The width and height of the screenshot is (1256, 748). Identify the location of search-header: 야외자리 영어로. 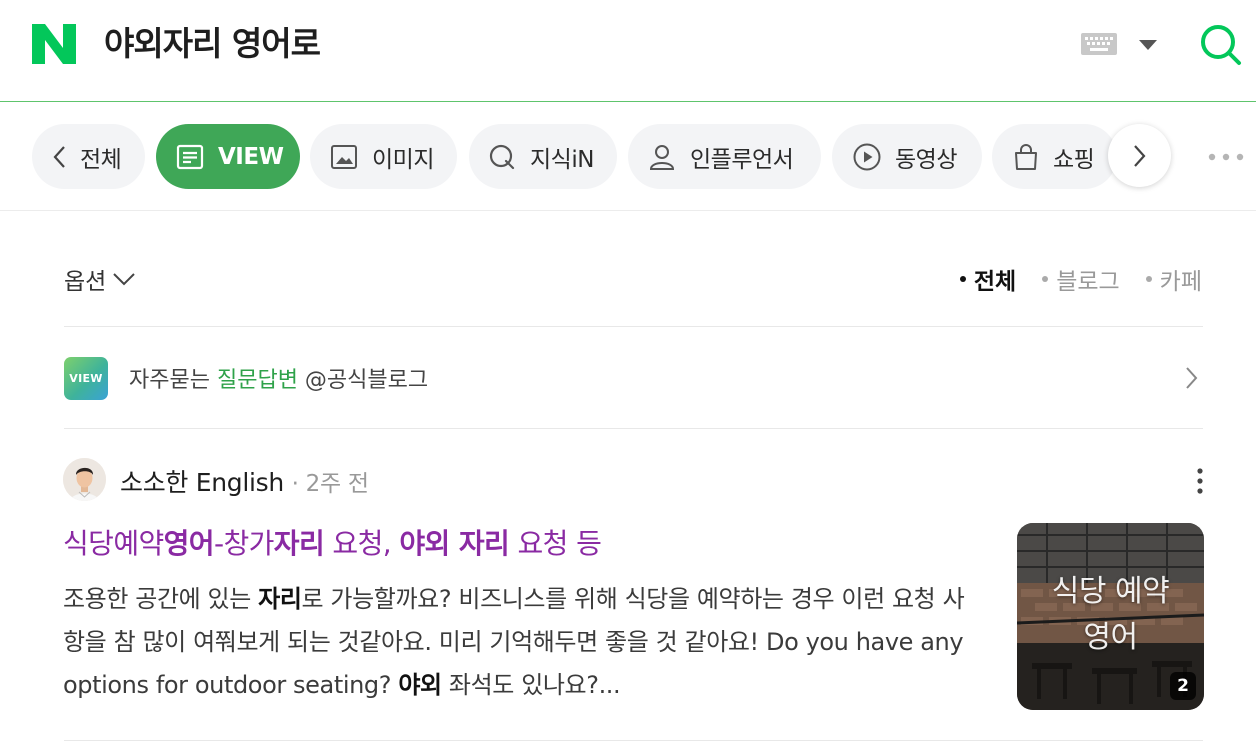
(628, 51).